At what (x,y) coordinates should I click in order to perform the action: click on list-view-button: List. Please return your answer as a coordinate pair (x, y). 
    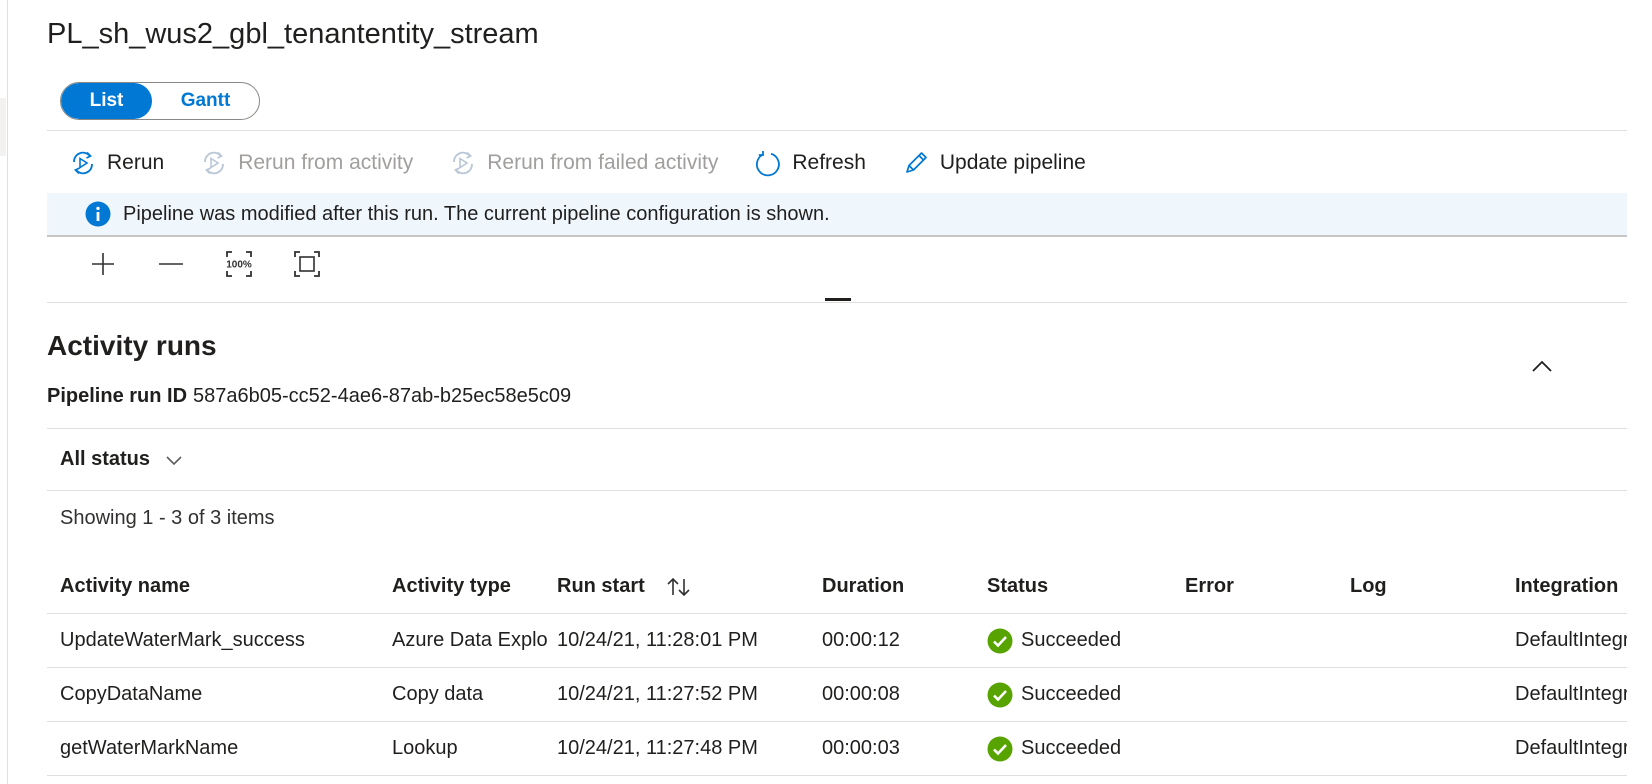
    Looking at the image, I should click on (106, 101).